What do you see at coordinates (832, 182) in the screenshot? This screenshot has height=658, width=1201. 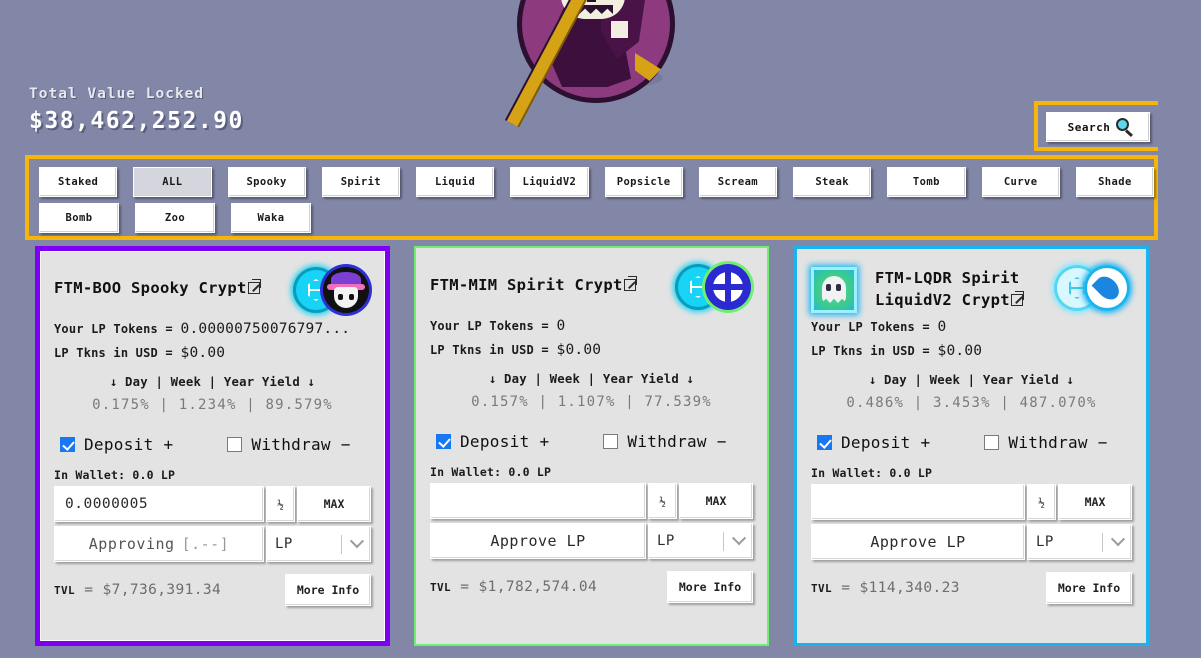 I see `filter-button-steak: Steak` at bounding box center [832, 182].